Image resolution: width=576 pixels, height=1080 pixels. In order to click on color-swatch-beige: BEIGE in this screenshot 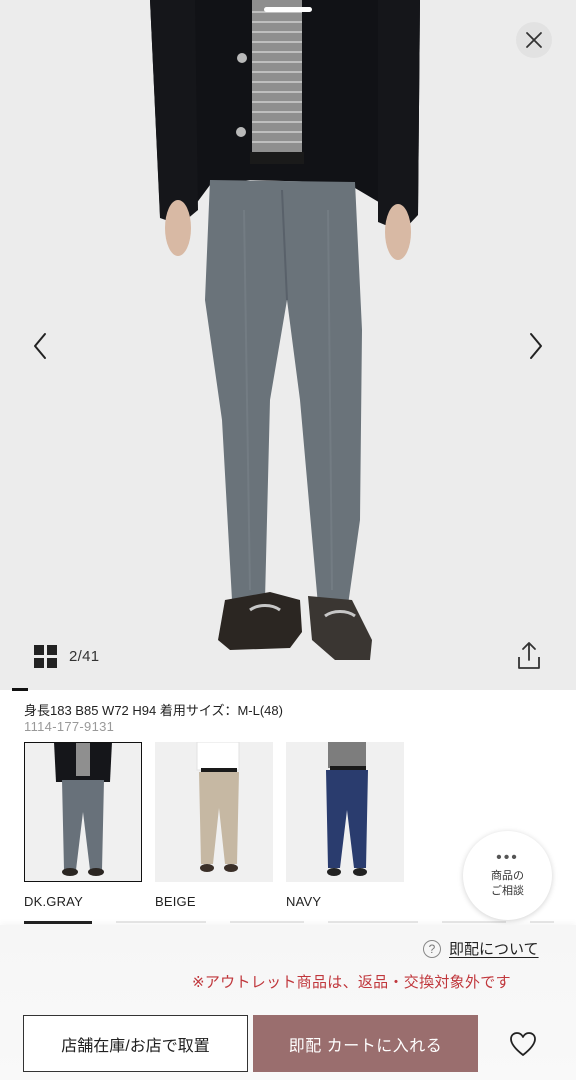, I will do `click(214, 825)`.